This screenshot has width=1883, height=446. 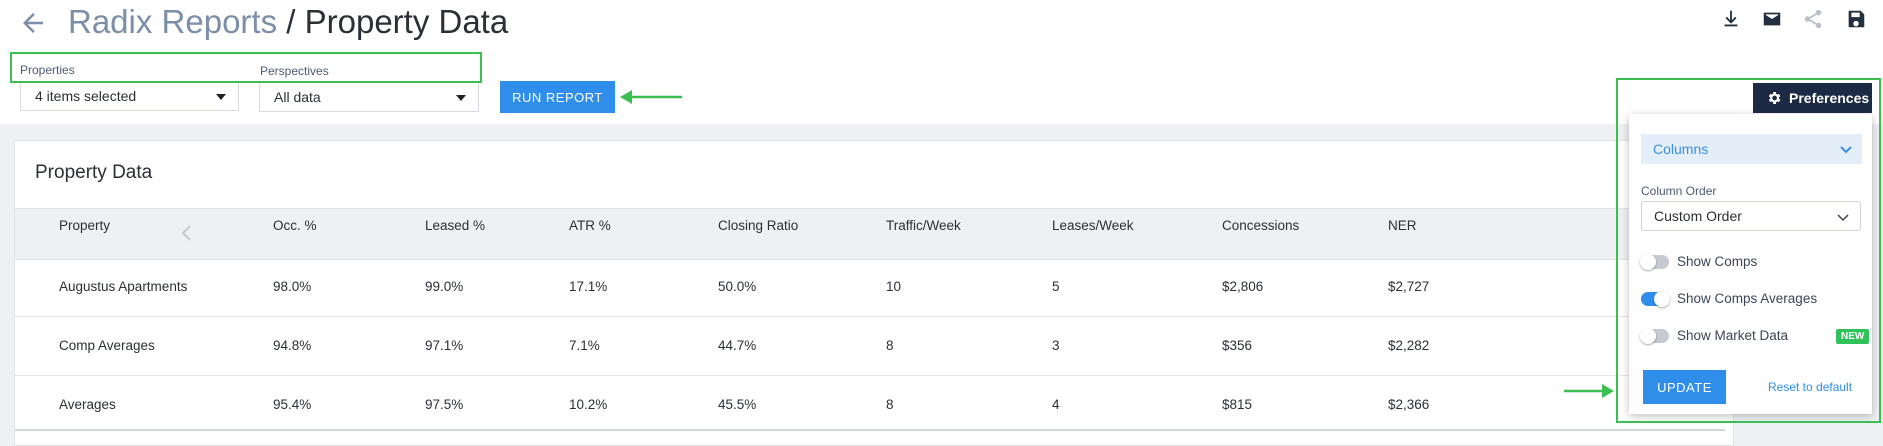 What do you see at coordinates (588, 404) in the screenshot?
I see `table-cell: 10.2%` at bounding box center [588, 404].